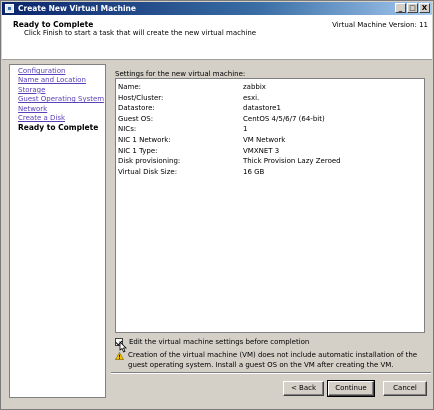  I want to click on setting-value: 1, so click(245, 129).